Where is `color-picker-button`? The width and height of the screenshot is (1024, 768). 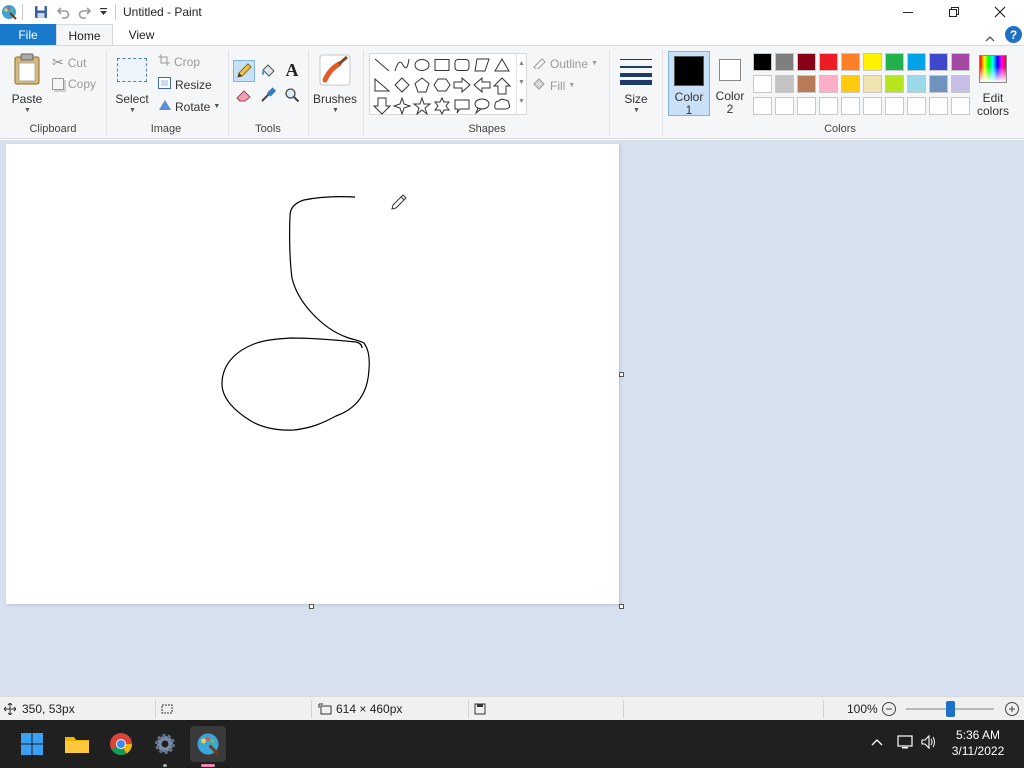 color-picker-button is located at coordinates (268, 95).